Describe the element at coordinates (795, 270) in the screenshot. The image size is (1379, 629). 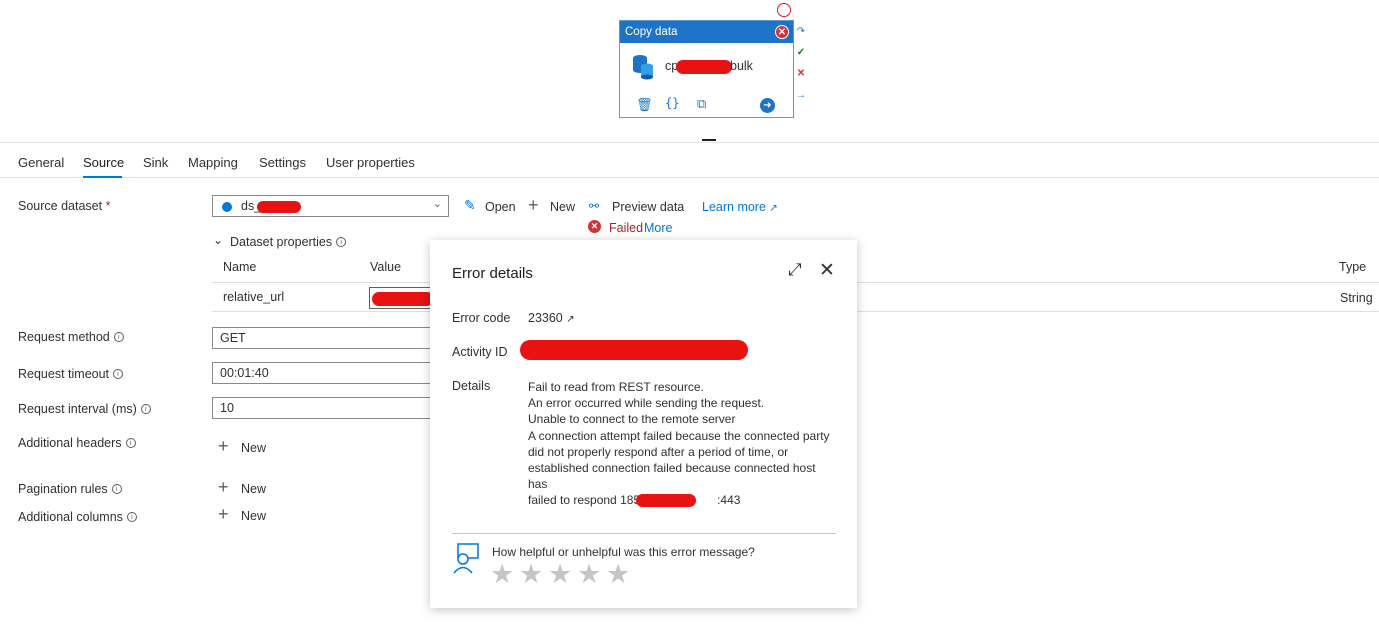
I see `expand-icon: ⤢` at that location.